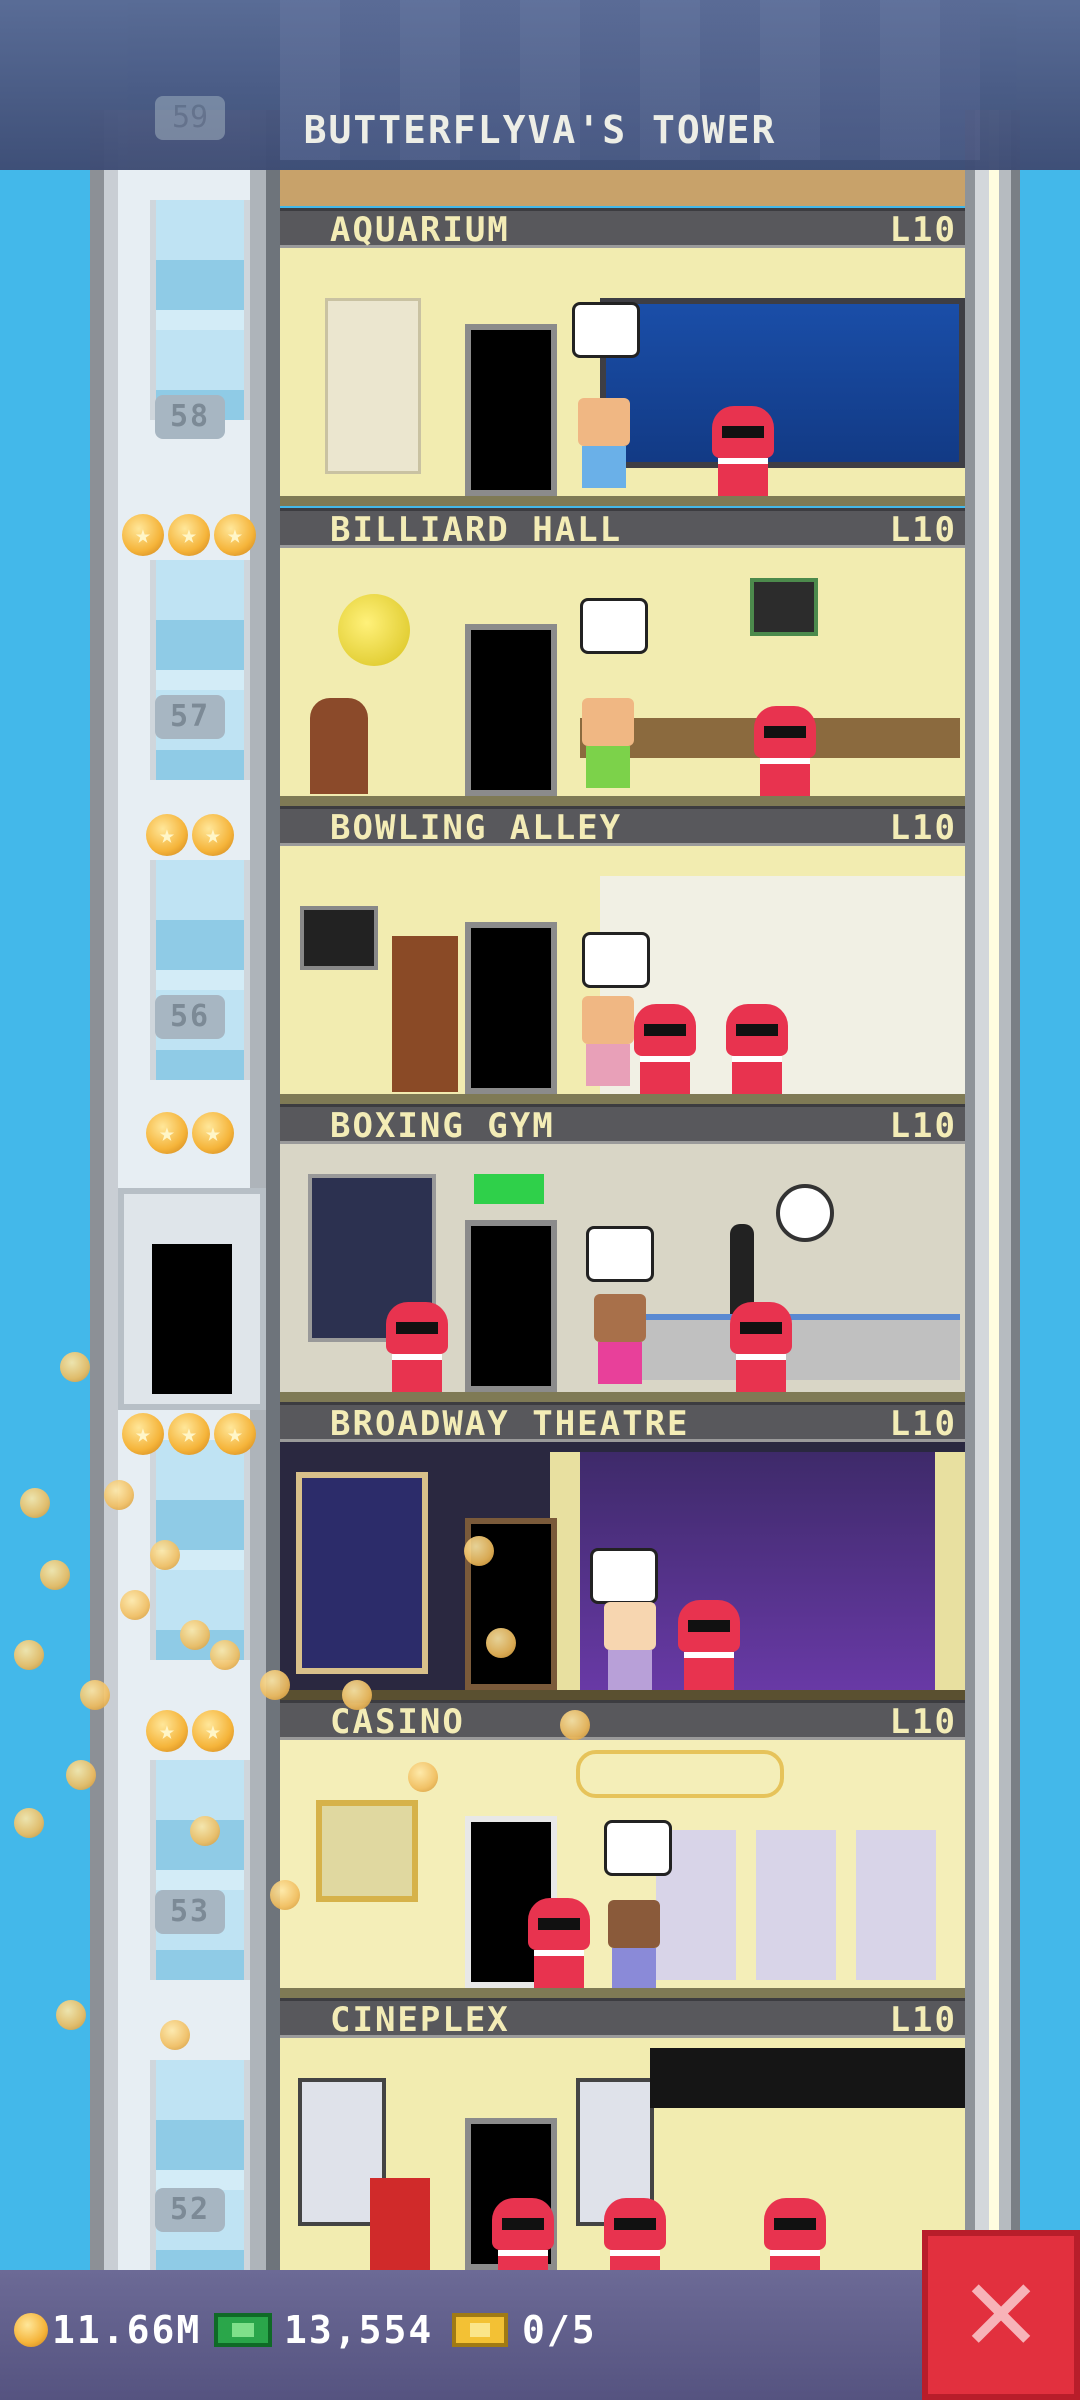  What do you see at coordinates (374, 630) in the screenshot?
I see `eight-ball-decor` at bounding box center [374, 630].